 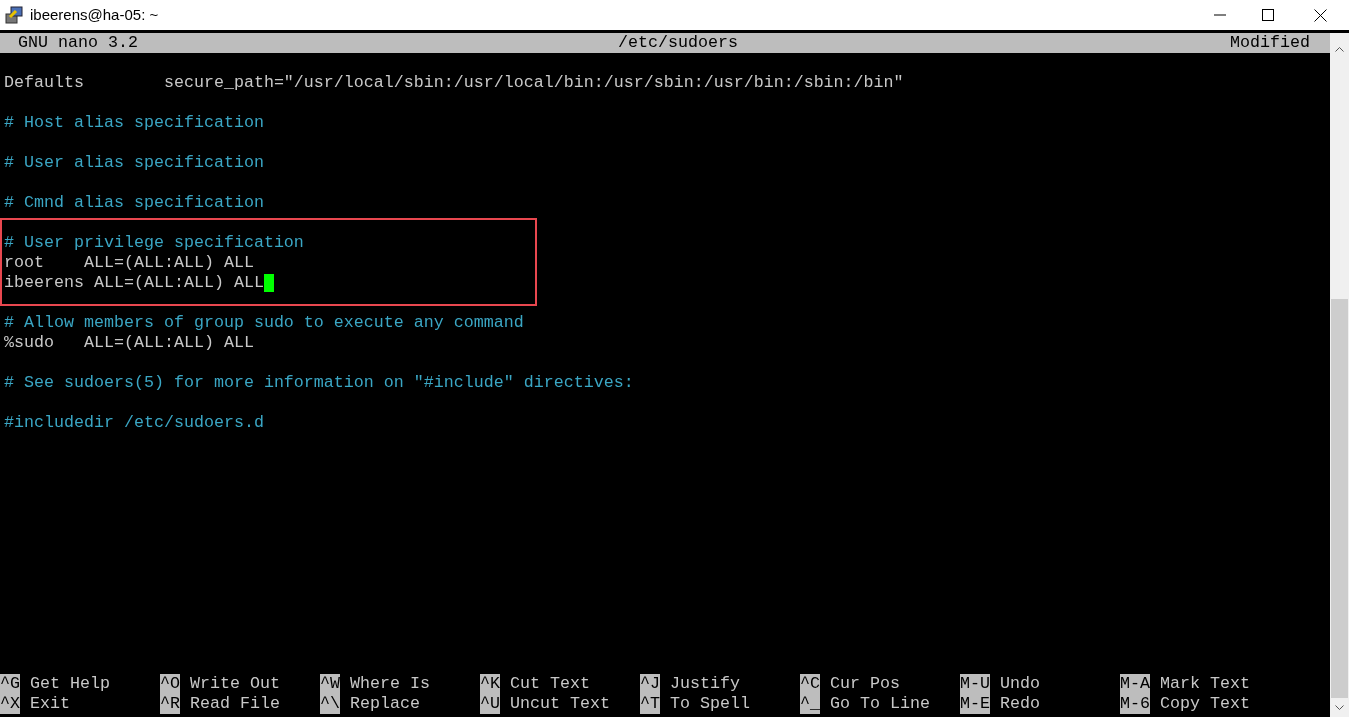 What do you see at coordinates (1135, 704) in the screenshot?
I see `shortcut-key: M-6` at bounding box center [1135, 704].